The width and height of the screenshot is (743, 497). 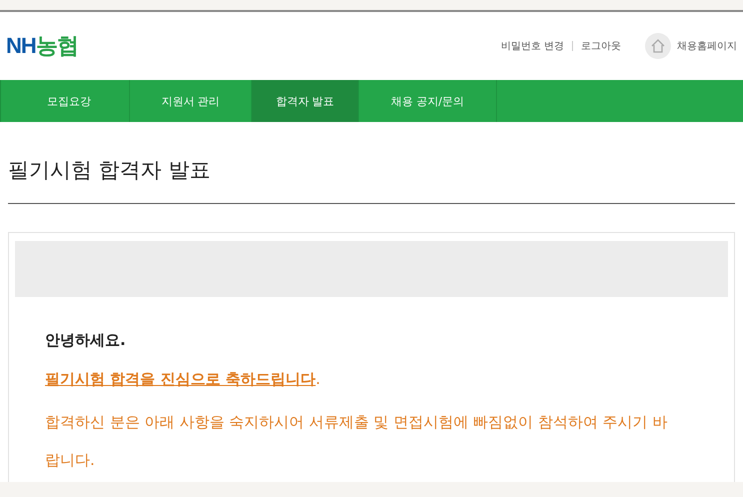 I want to click on congrats-text: 필기시험 합격을 진심으로 축하드립니다., so click(x=183, y=379).